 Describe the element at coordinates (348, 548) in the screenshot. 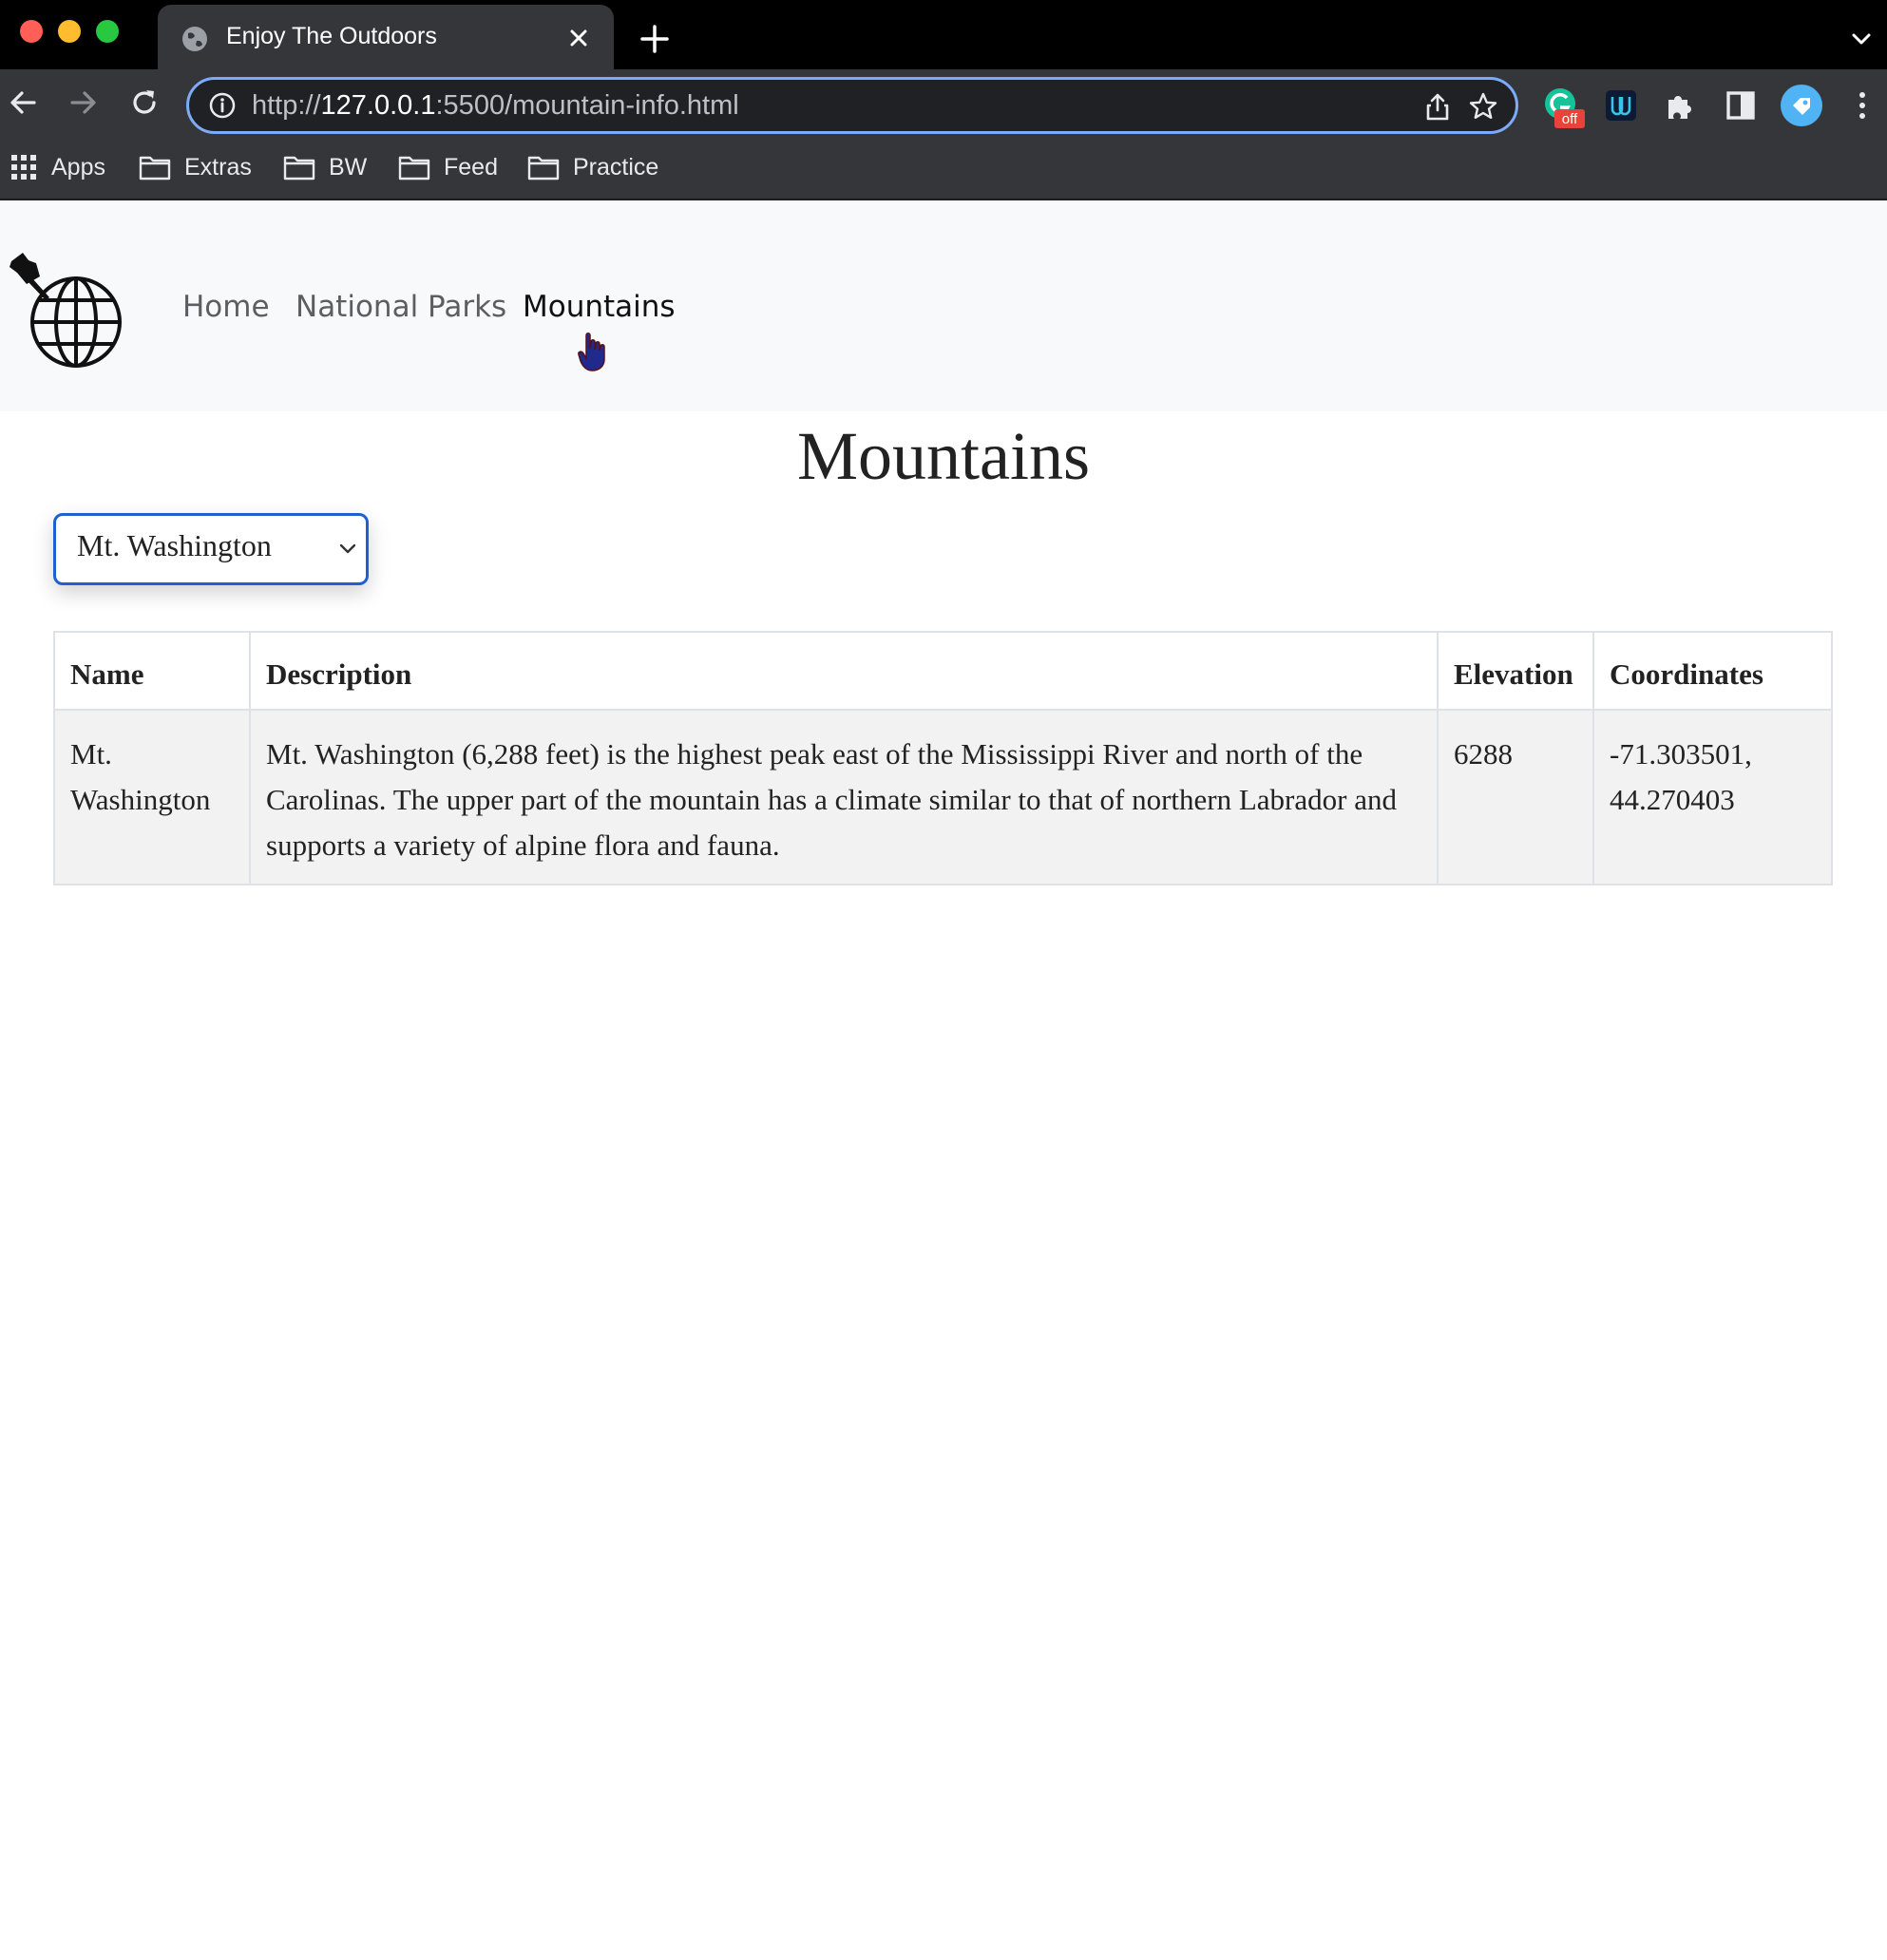

I see `chevron-down-icon` at that location.